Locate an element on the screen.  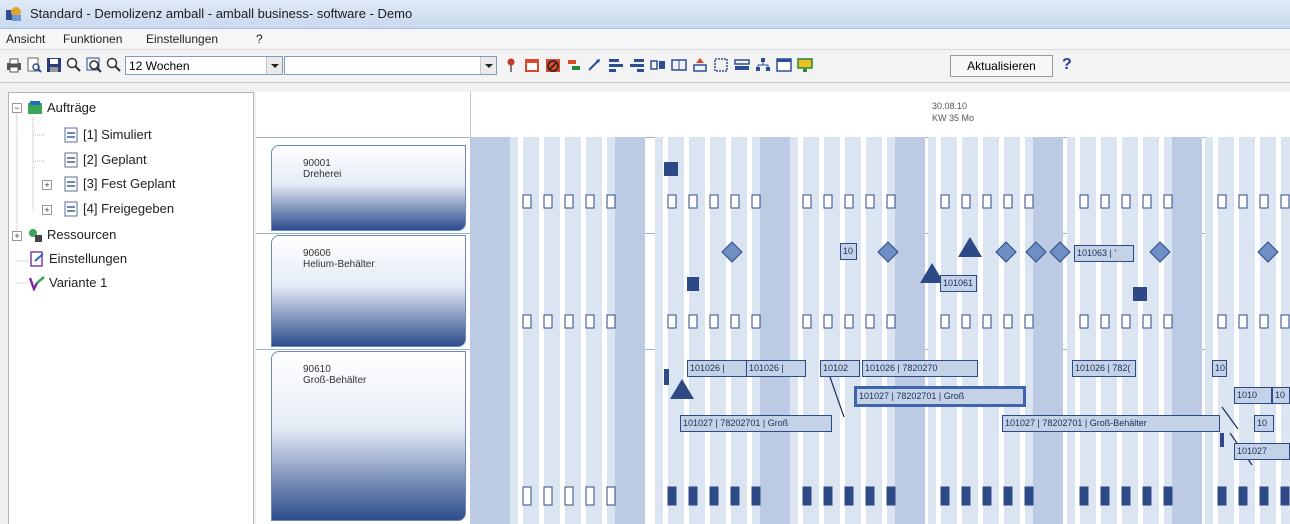
weekend-band is located at coordinates (630, 330).